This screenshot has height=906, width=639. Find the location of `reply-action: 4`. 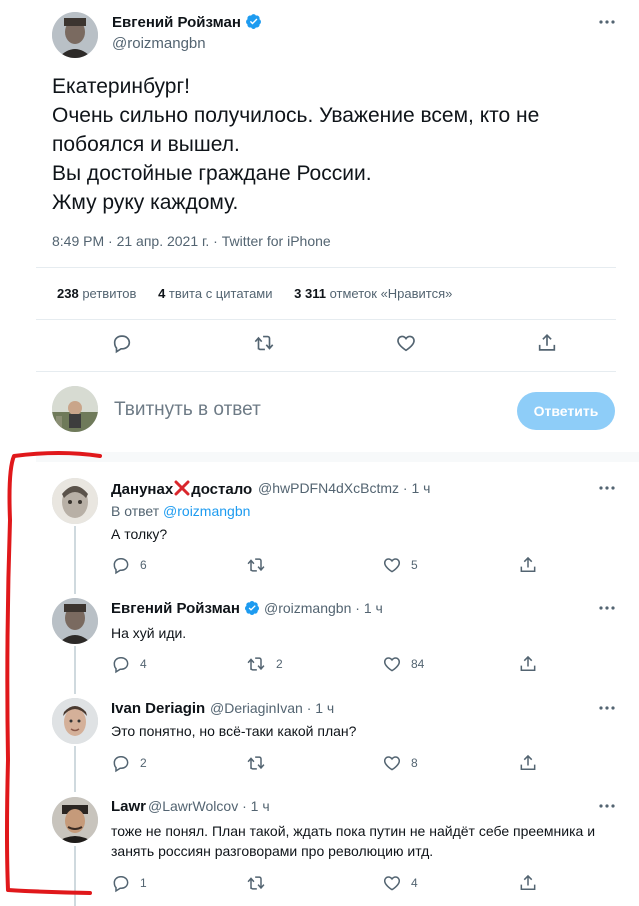

reply-action: 4 is located at coordinates (129, 664).